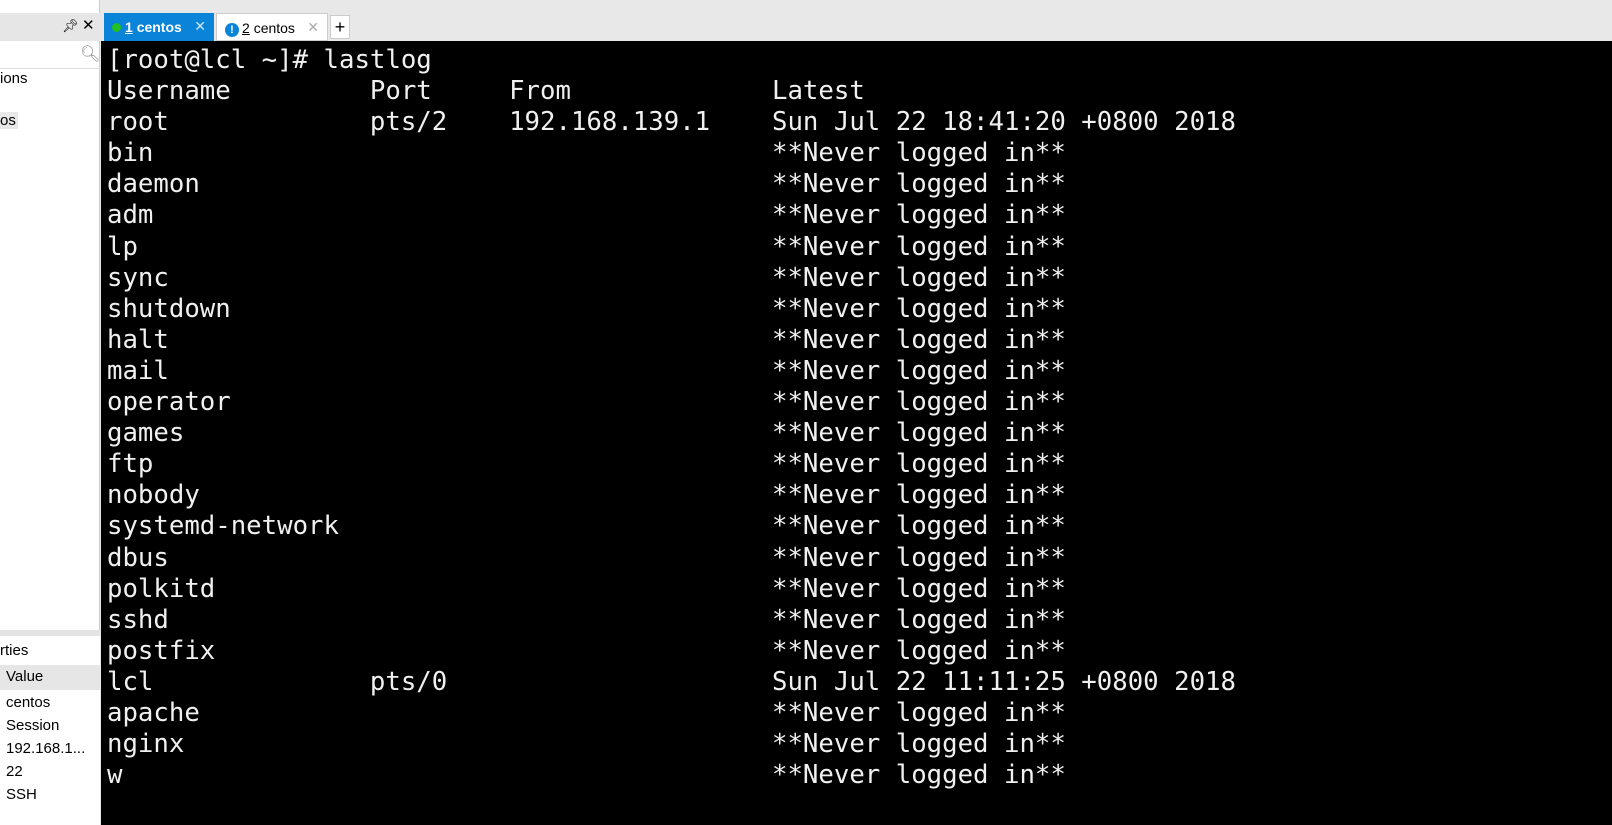 The width and height of the screenshot is (1612, 825). What do you see at coordinates (232, 30) in the screenshot?
I see `warning-icon: !` at bounding box center [232, 30].